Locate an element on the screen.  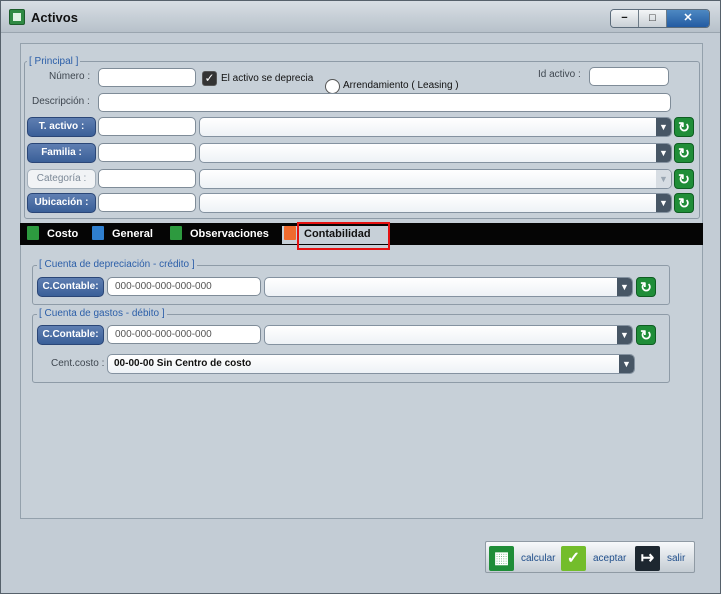
categoria-code-input is located at coordinates (147, 178).